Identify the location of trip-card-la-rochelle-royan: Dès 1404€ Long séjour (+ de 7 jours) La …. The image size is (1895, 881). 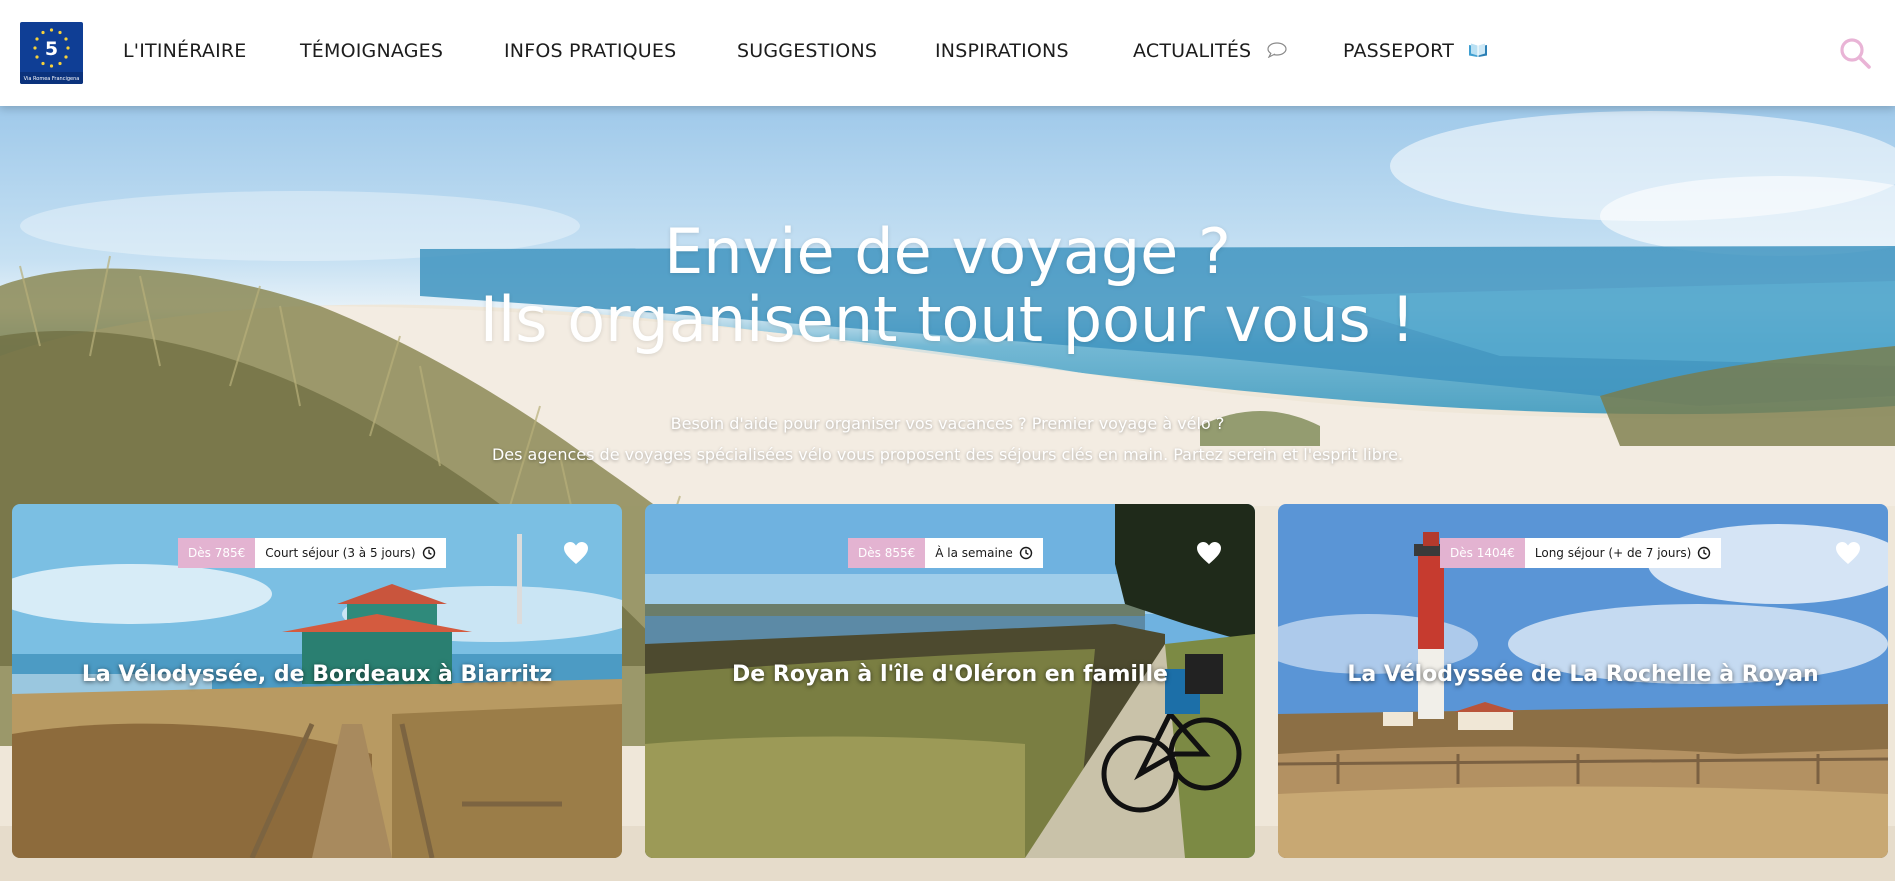
(1583, 681).